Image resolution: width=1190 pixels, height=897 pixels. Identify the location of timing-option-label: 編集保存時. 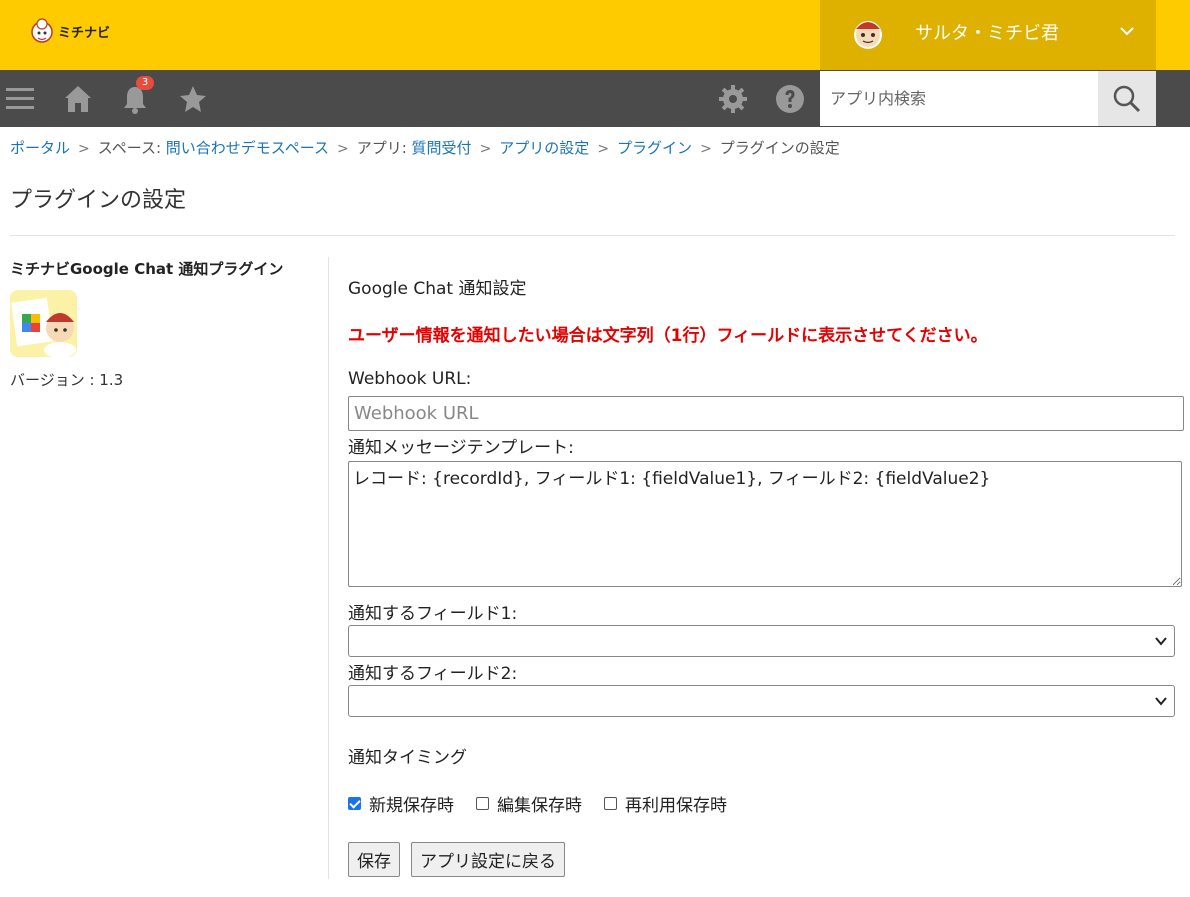
(539, 806).